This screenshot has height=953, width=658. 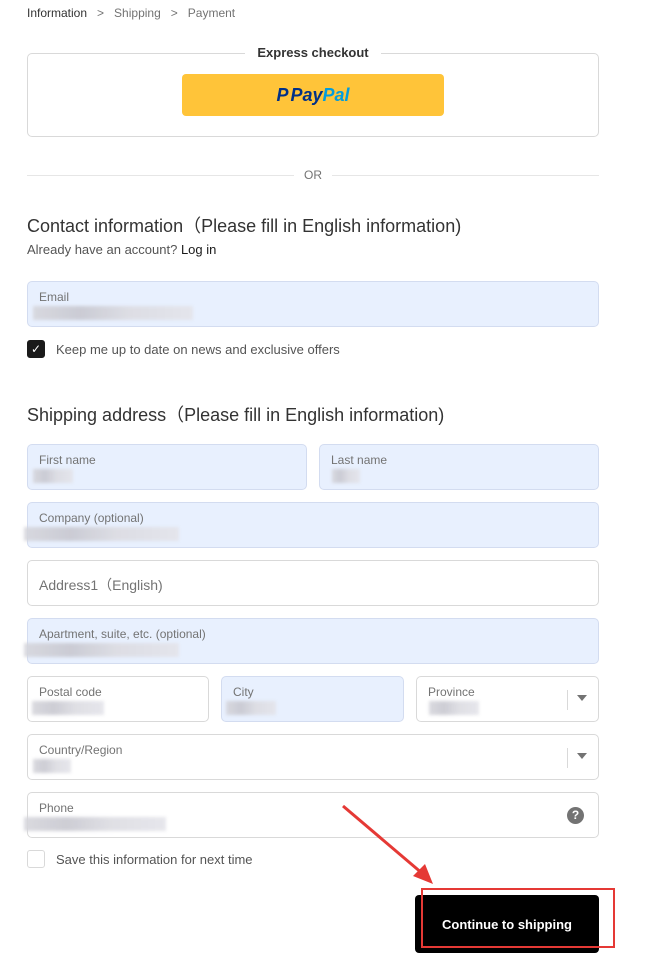 What do you see at coordinates (95, 824) in the screenshot?
I see `phone-value-redacted` at bounding box center [95, 824].